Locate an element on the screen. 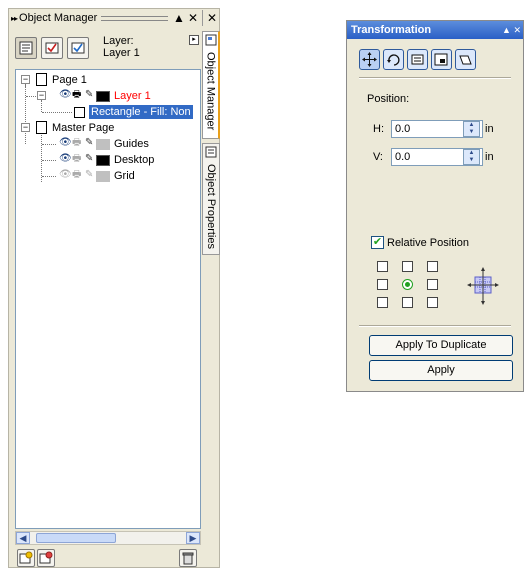 The height and width of the screenshot is (571, 524). tab-label: Object Properties is located at coordinates (211, 206).